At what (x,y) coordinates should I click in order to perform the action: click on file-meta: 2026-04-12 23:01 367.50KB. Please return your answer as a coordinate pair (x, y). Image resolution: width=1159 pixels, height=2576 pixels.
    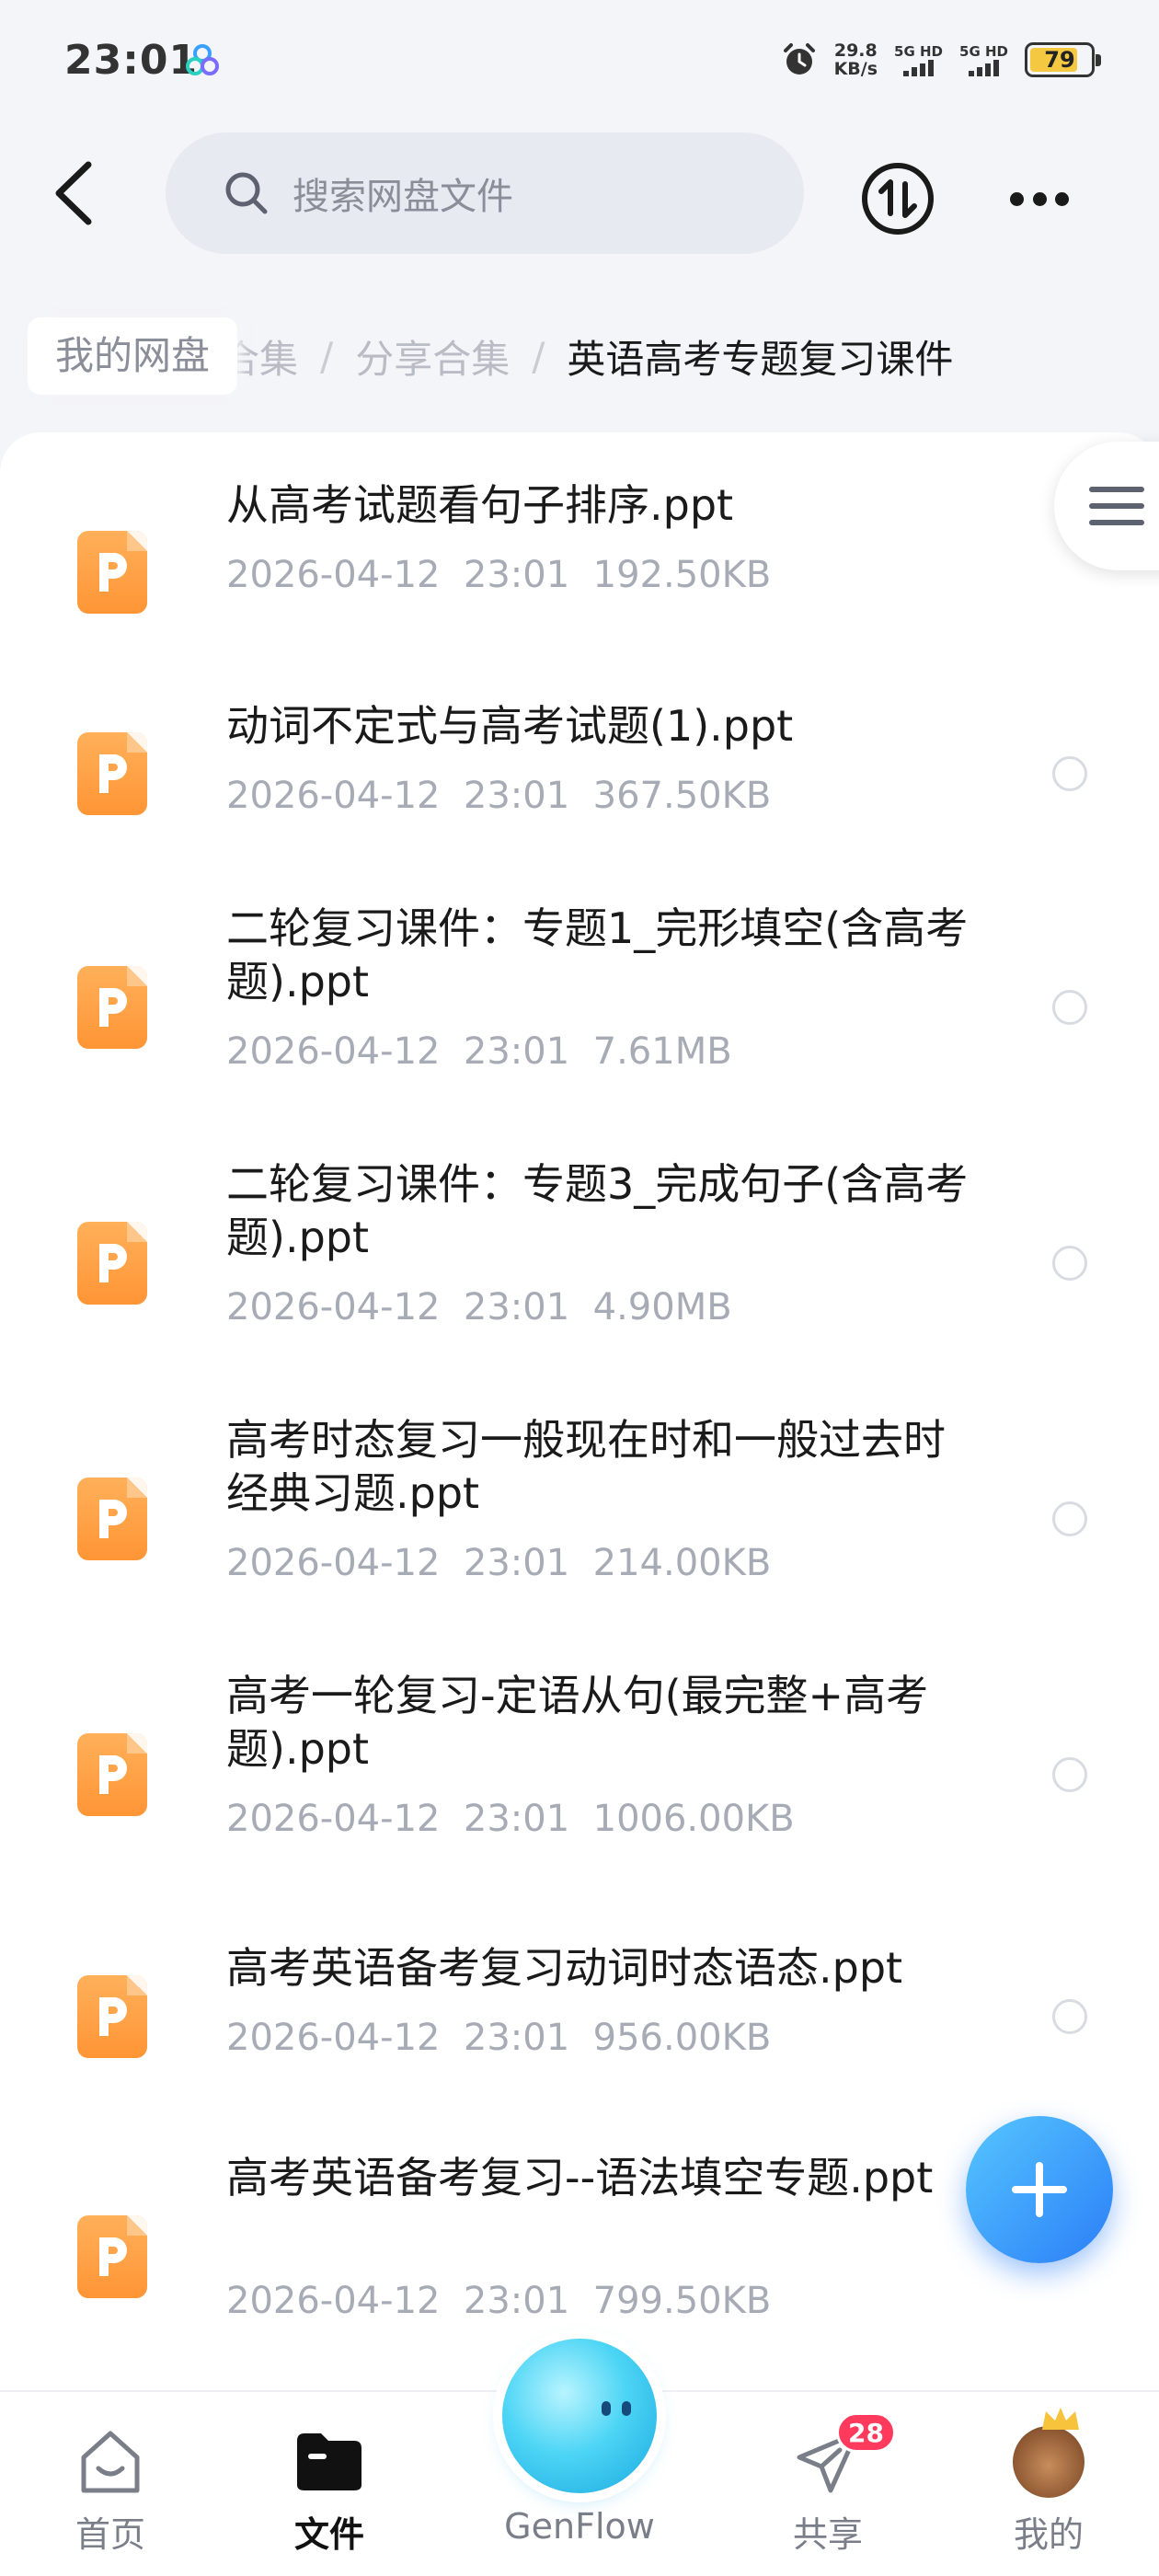
    Looking at the image, I should click on (498, 796).